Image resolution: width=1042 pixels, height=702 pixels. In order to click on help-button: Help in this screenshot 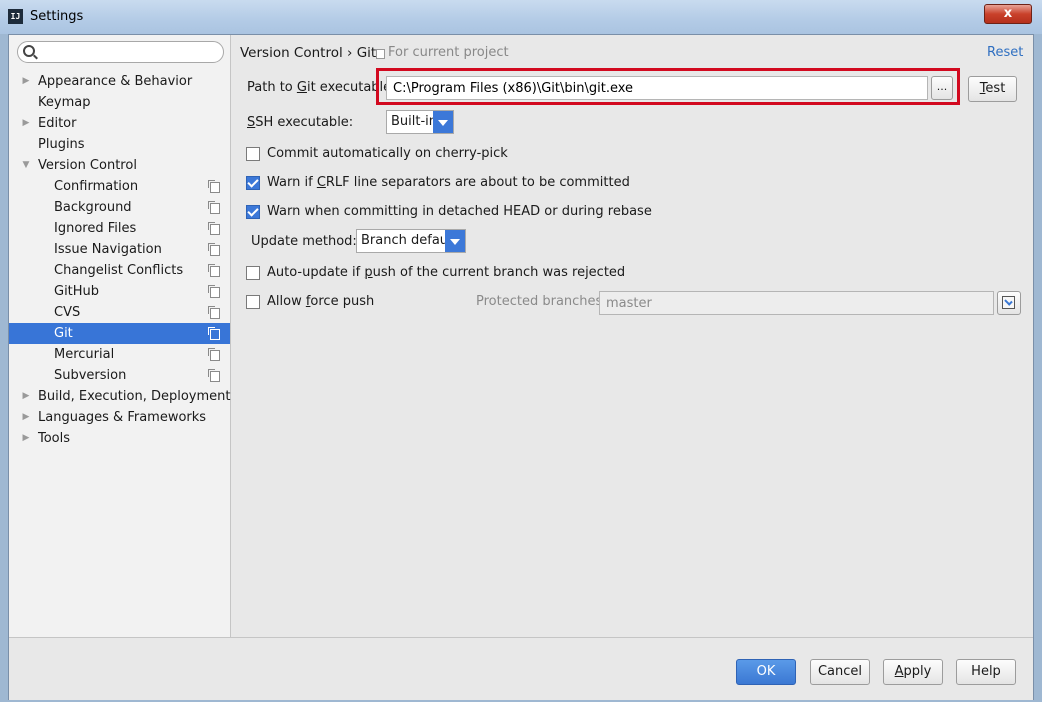, I will do `click(986, 672)`.